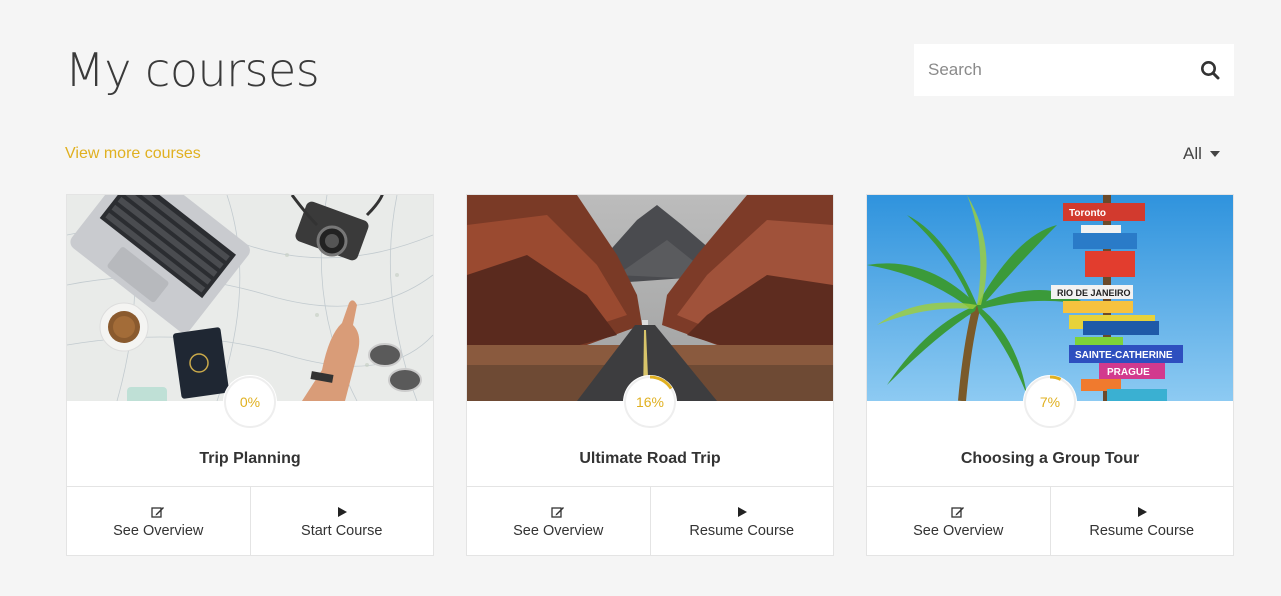 The image size is (1281, 596). Describe the element at coordinates (1087, 213) in the screenshot. I see `svg-text: Toronto` at that location.